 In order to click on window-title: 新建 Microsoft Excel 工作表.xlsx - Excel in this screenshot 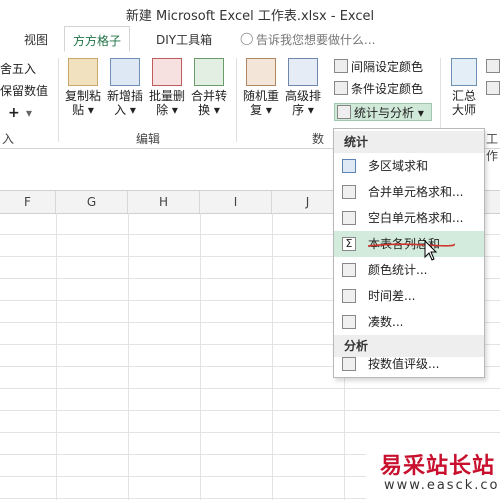, I will do `click(250, 16)`.